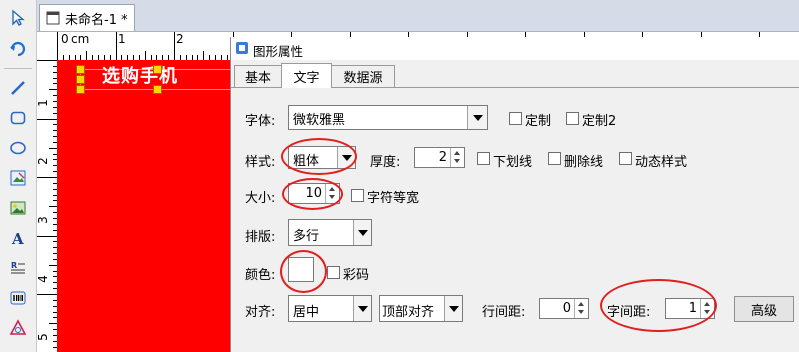 Image resolution: width=799 pixels, height=352 pixels. Describe the element at coordinates (260, 275) in the screenshot. I see `color-label: 颜色:` at that location.